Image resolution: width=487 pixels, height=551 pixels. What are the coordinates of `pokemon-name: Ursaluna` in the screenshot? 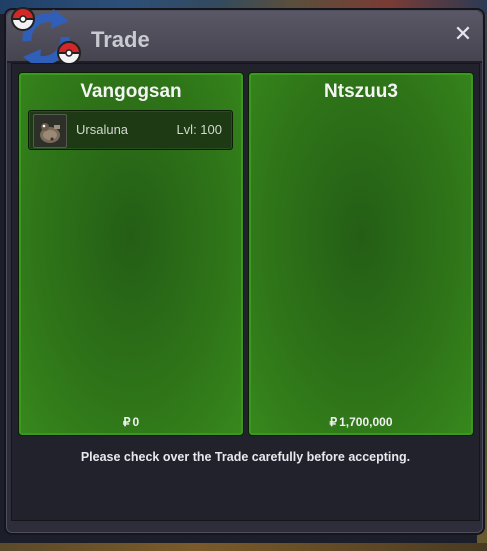 It's located at (102, 129).